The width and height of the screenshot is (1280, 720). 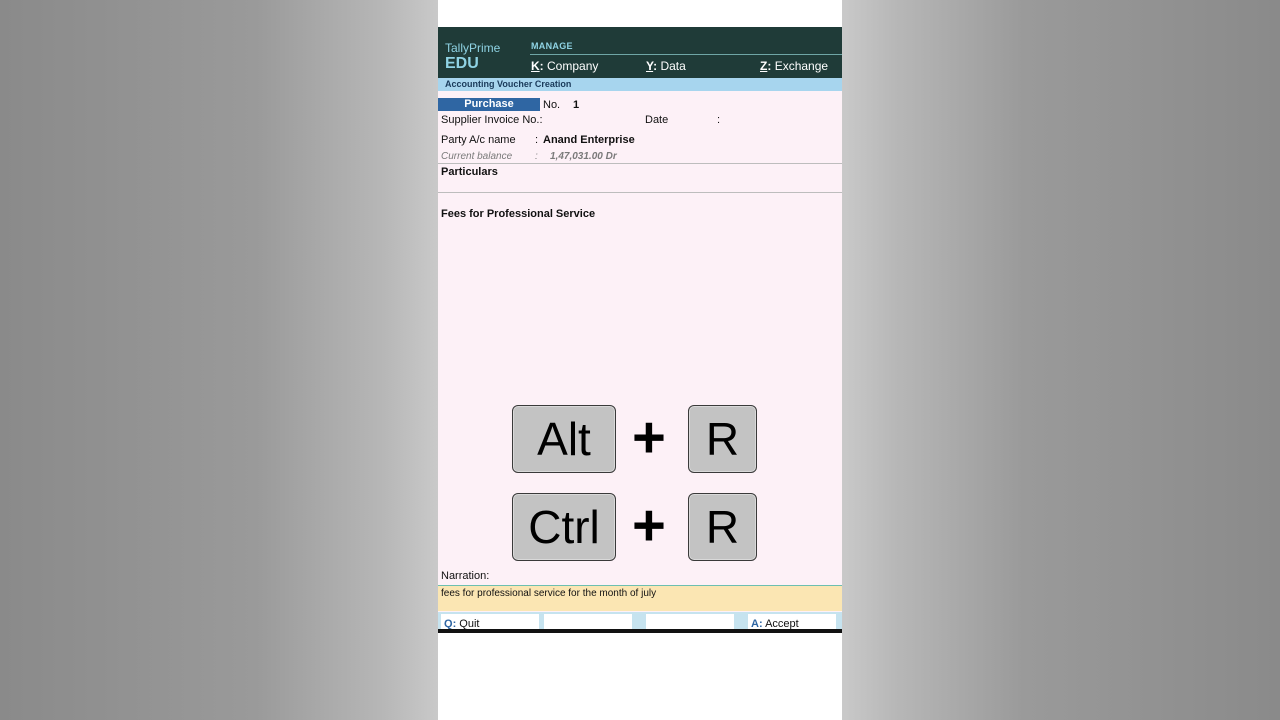 I want to click on screen-title-bar: Accounting Voucher Creation, so click(x=640, y=84).